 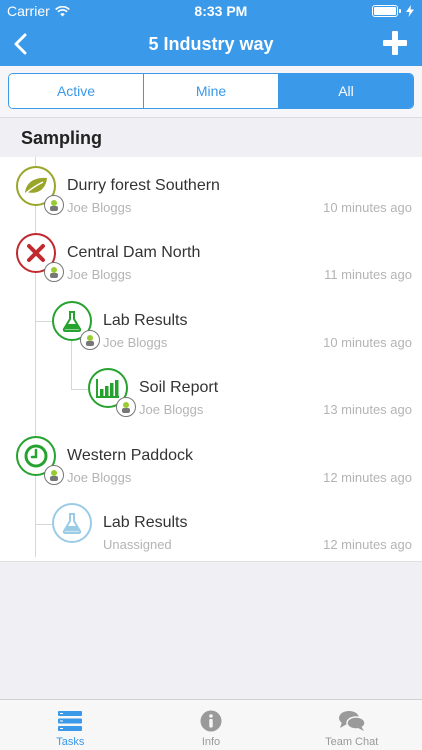 I want to click on carrier-label: Carrier, so click(x=28, y=11).